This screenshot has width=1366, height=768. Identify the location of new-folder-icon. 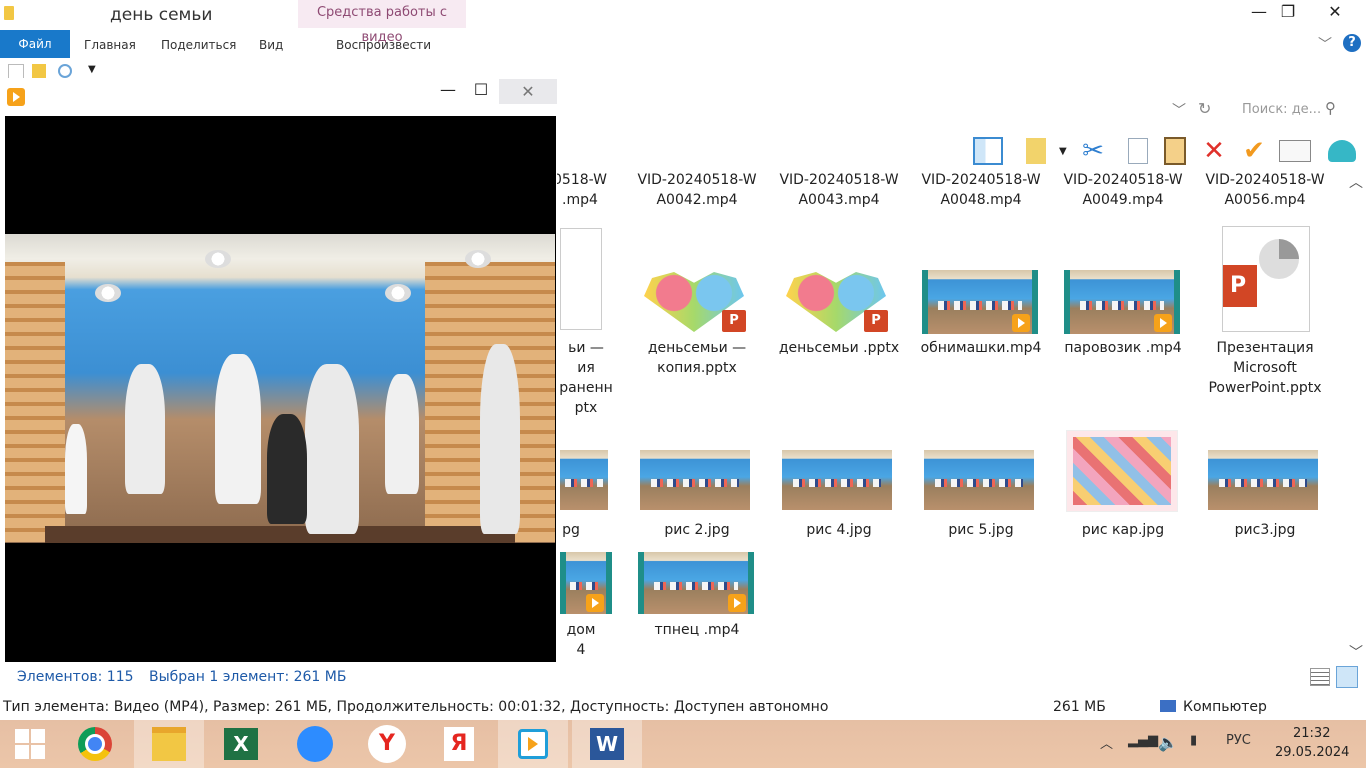
(39, 71).